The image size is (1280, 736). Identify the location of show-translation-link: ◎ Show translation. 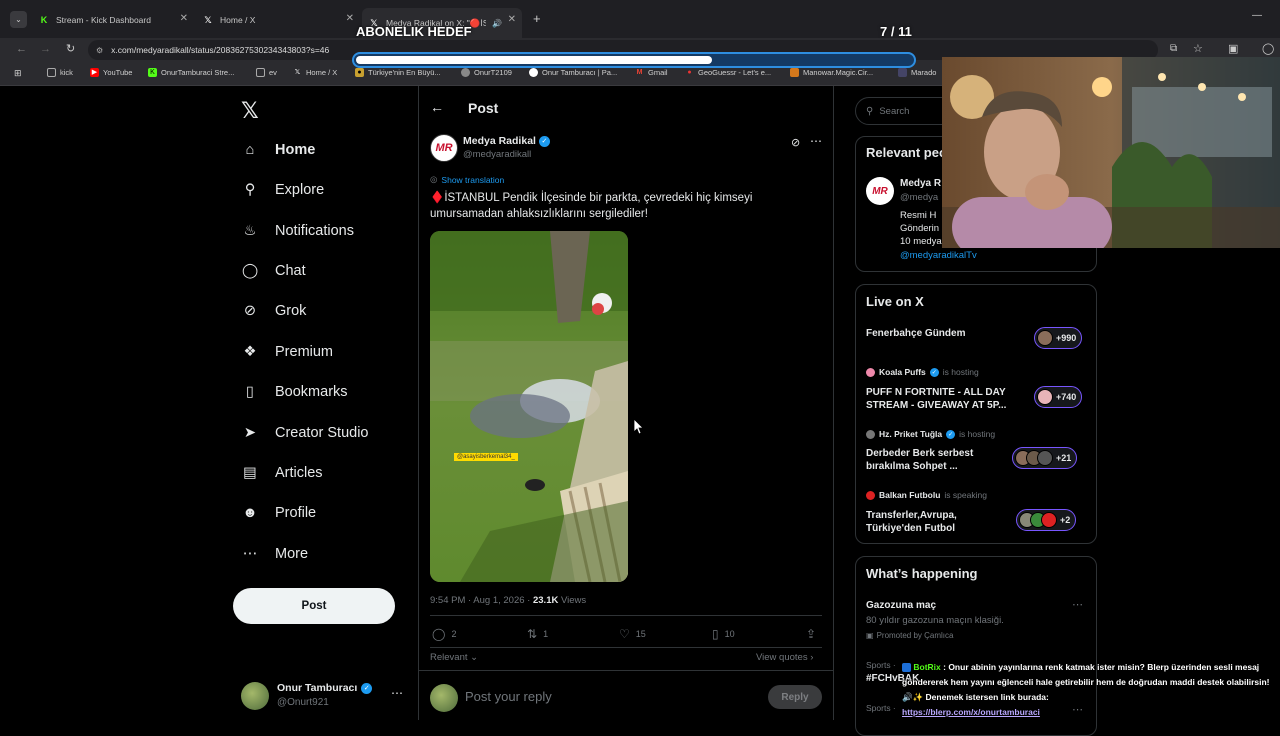
(467, 179).